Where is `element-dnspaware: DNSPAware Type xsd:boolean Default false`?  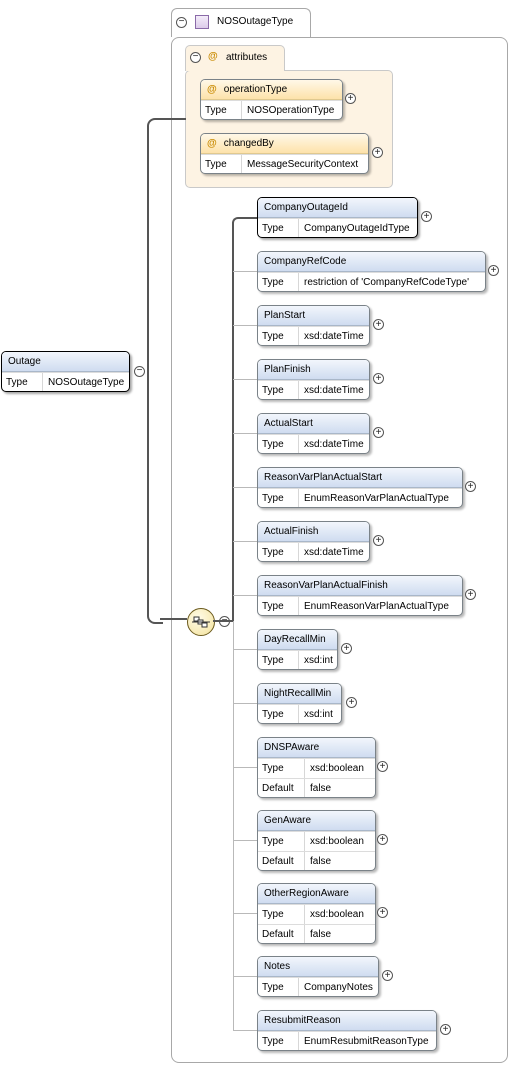
element-dnspaware: DNSPAware Type xsd:boolean Default false is located at coordinates (316, 767).